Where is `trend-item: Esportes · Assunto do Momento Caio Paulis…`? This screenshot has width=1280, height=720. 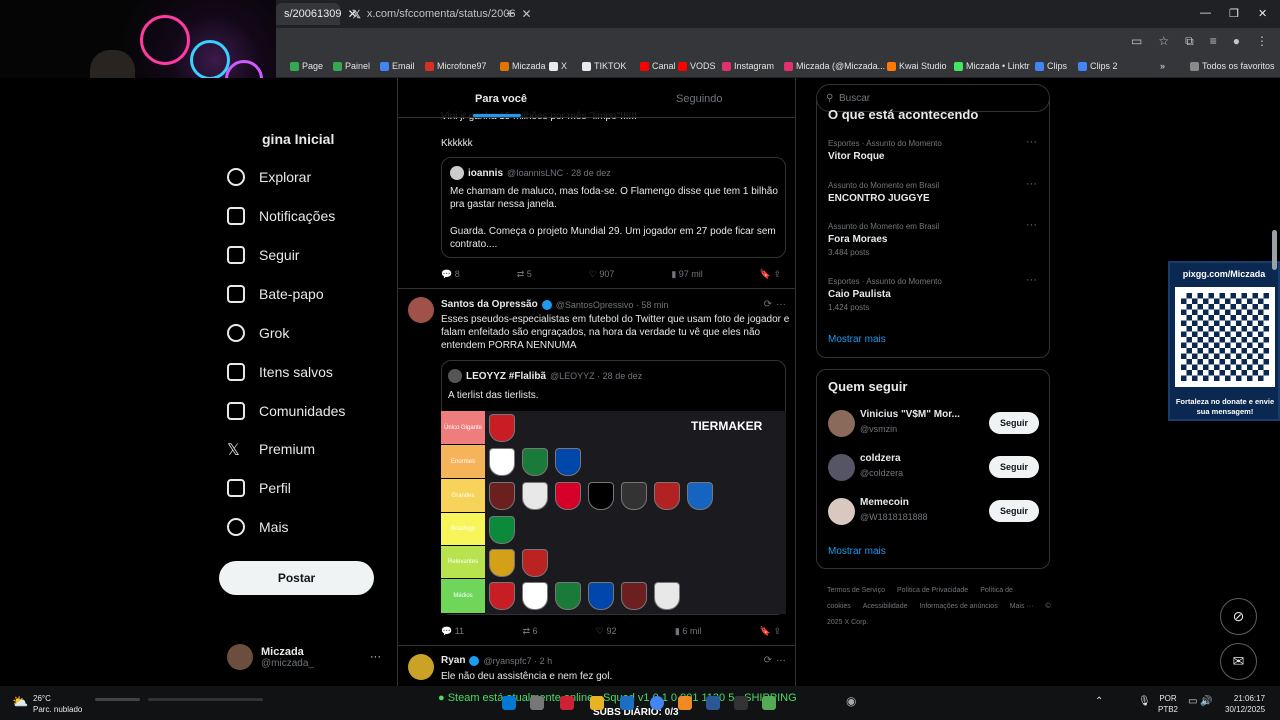
trend-item: Esportes · Assunto do Momento Caio Paulis… is located at coordinates (885, 294).